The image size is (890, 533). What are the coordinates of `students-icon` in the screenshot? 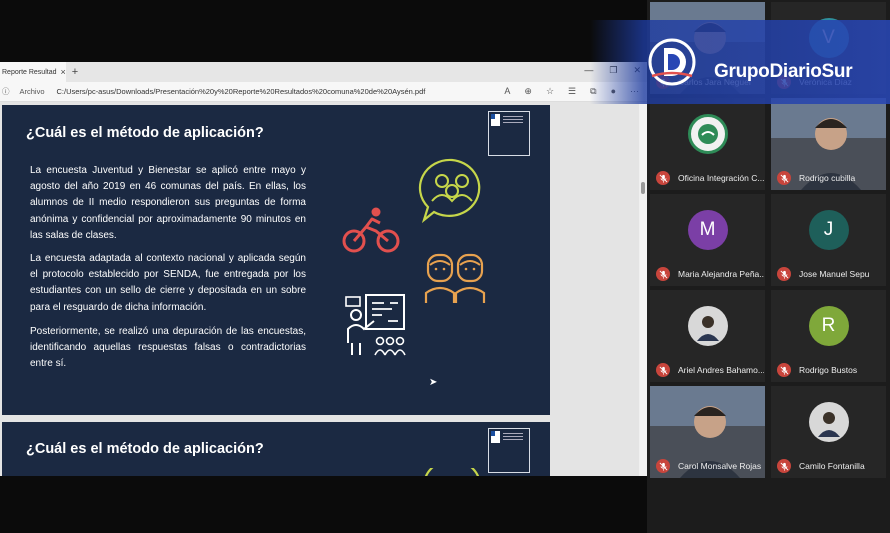 It's located at (455, 278).